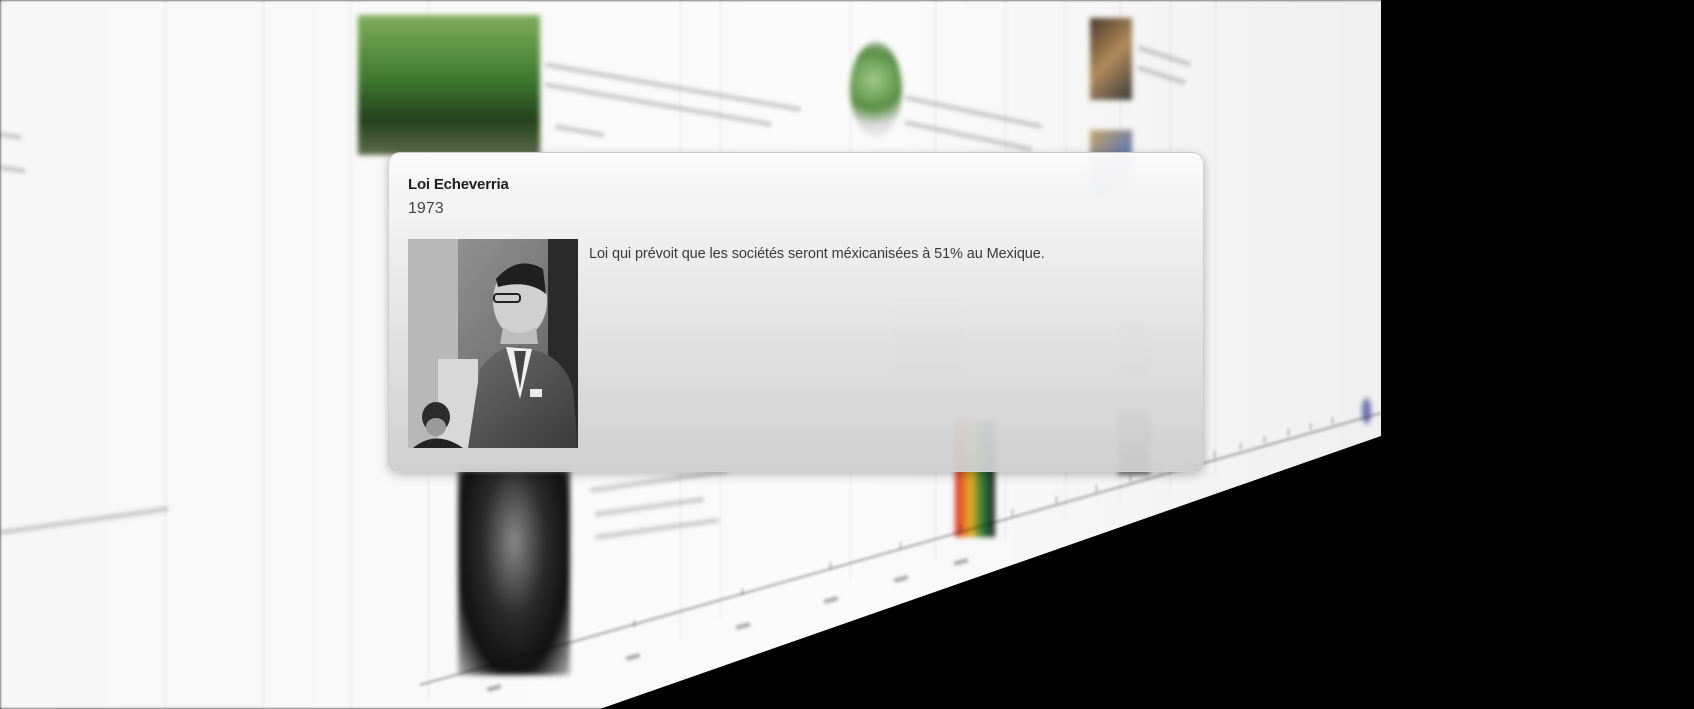 This screenshot has width=1694, height=709. Describe the element at coordinates (426, 208) in the screenshot. I see `event-date: 1973` at that location.